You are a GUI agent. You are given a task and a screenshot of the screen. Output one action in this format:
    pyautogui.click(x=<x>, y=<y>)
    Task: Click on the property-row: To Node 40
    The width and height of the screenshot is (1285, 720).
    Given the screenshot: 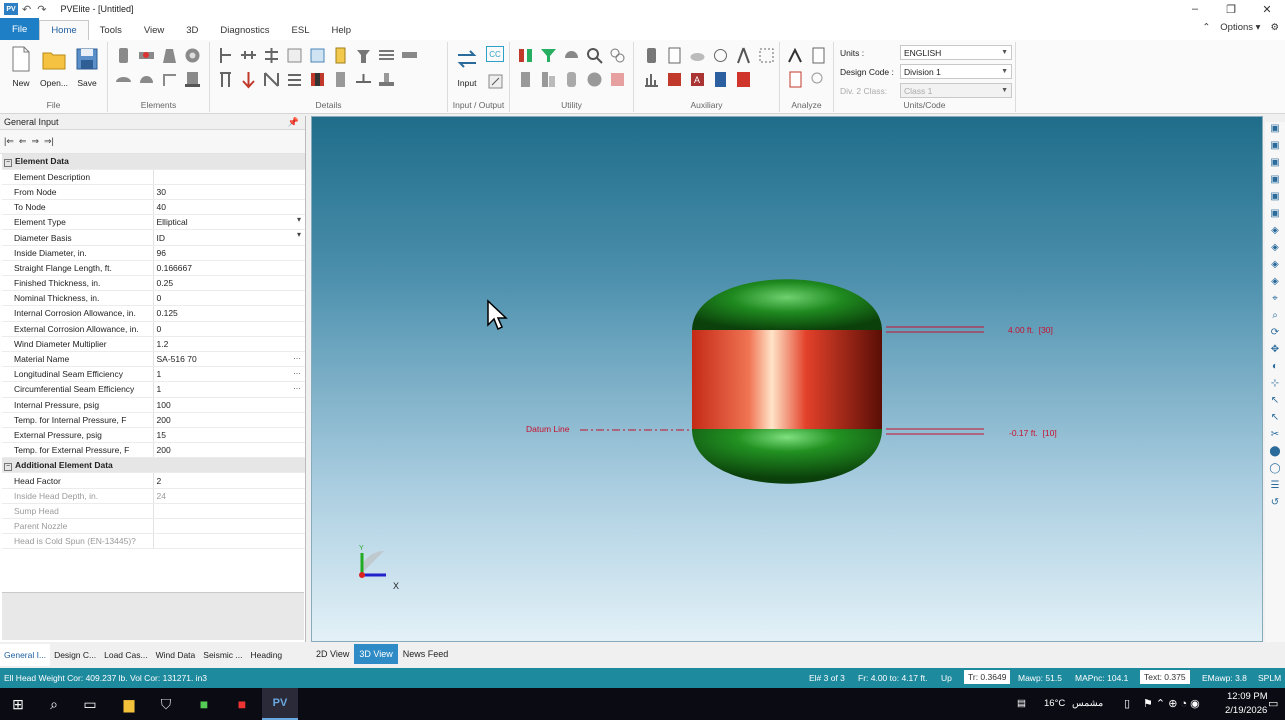 What is the action you would take?
    pyautogui.click(x=153, y=207)
    